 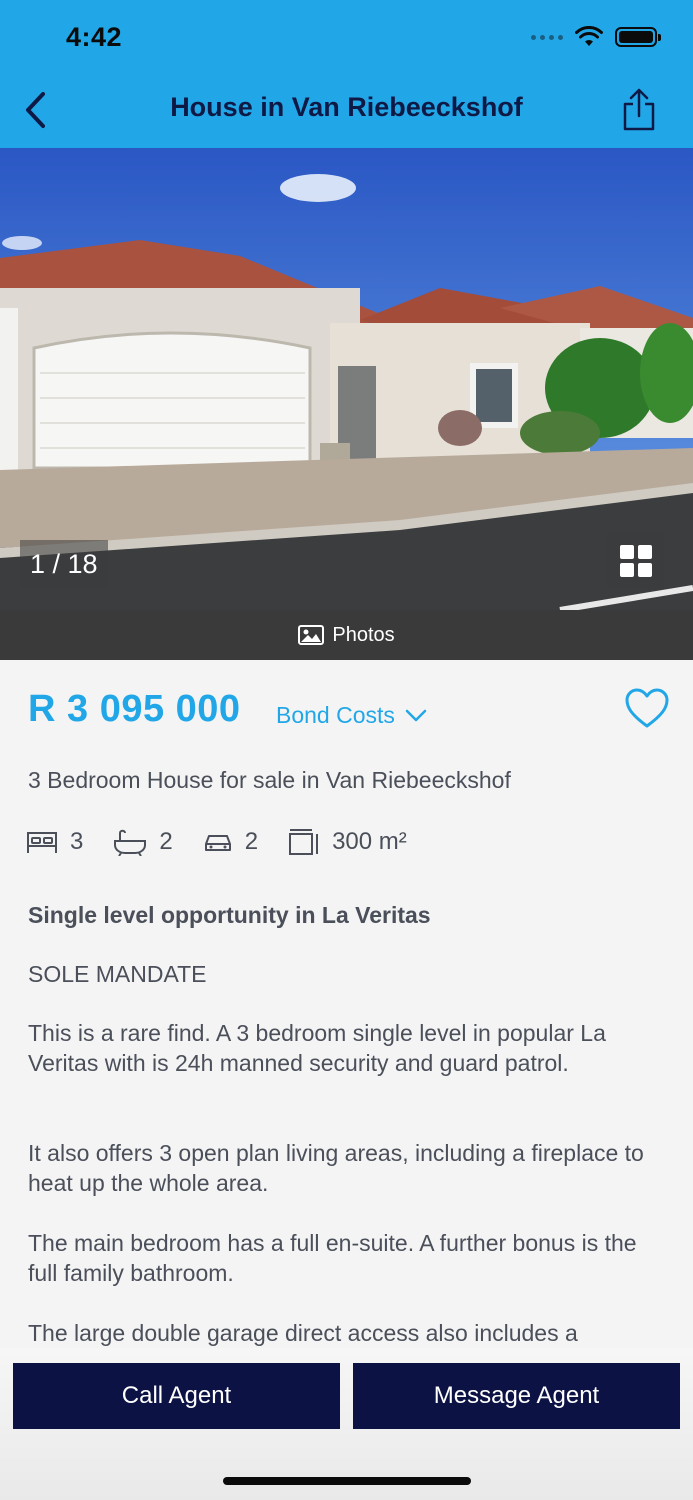 I want to click on feature-list: 3 2 2 300 m², so click(x=231, y=842).